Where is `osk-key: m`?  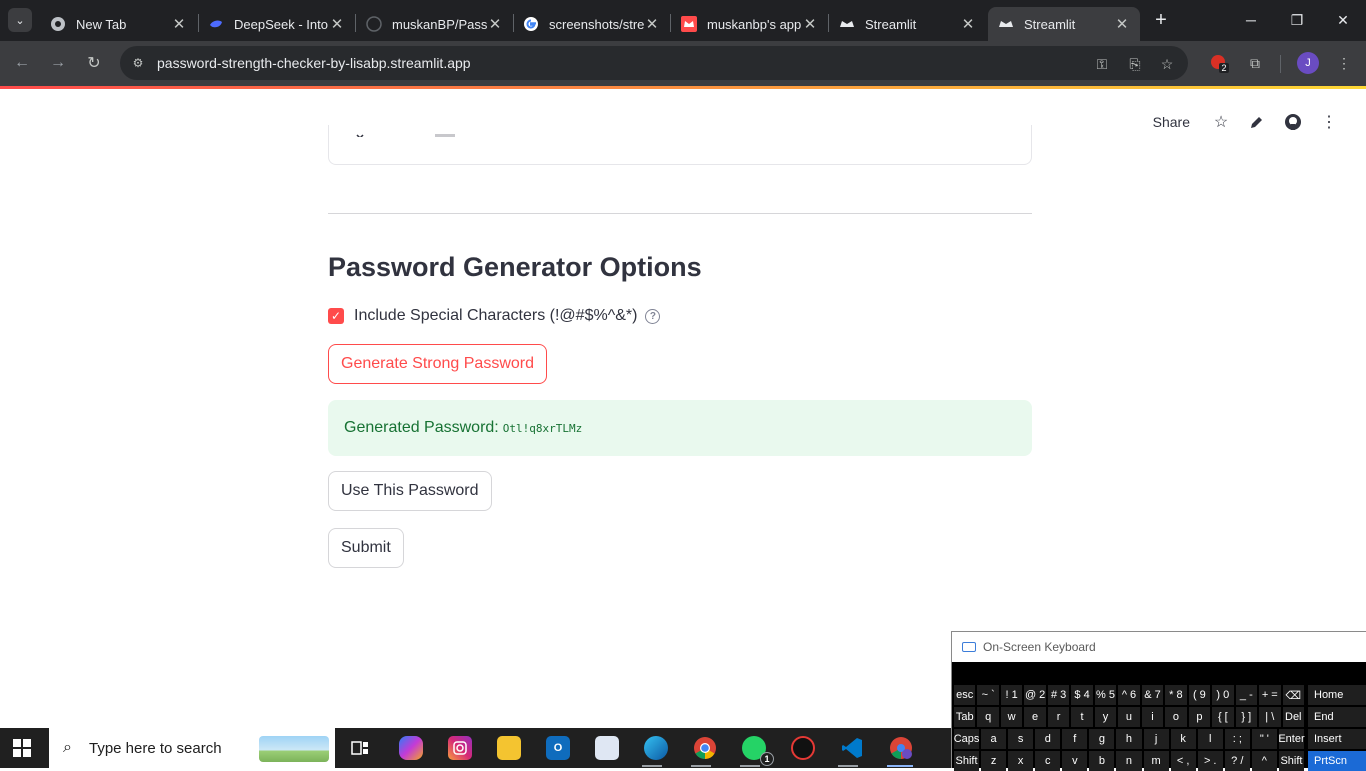
osk-key: m is located at coordinates (1156, 761).